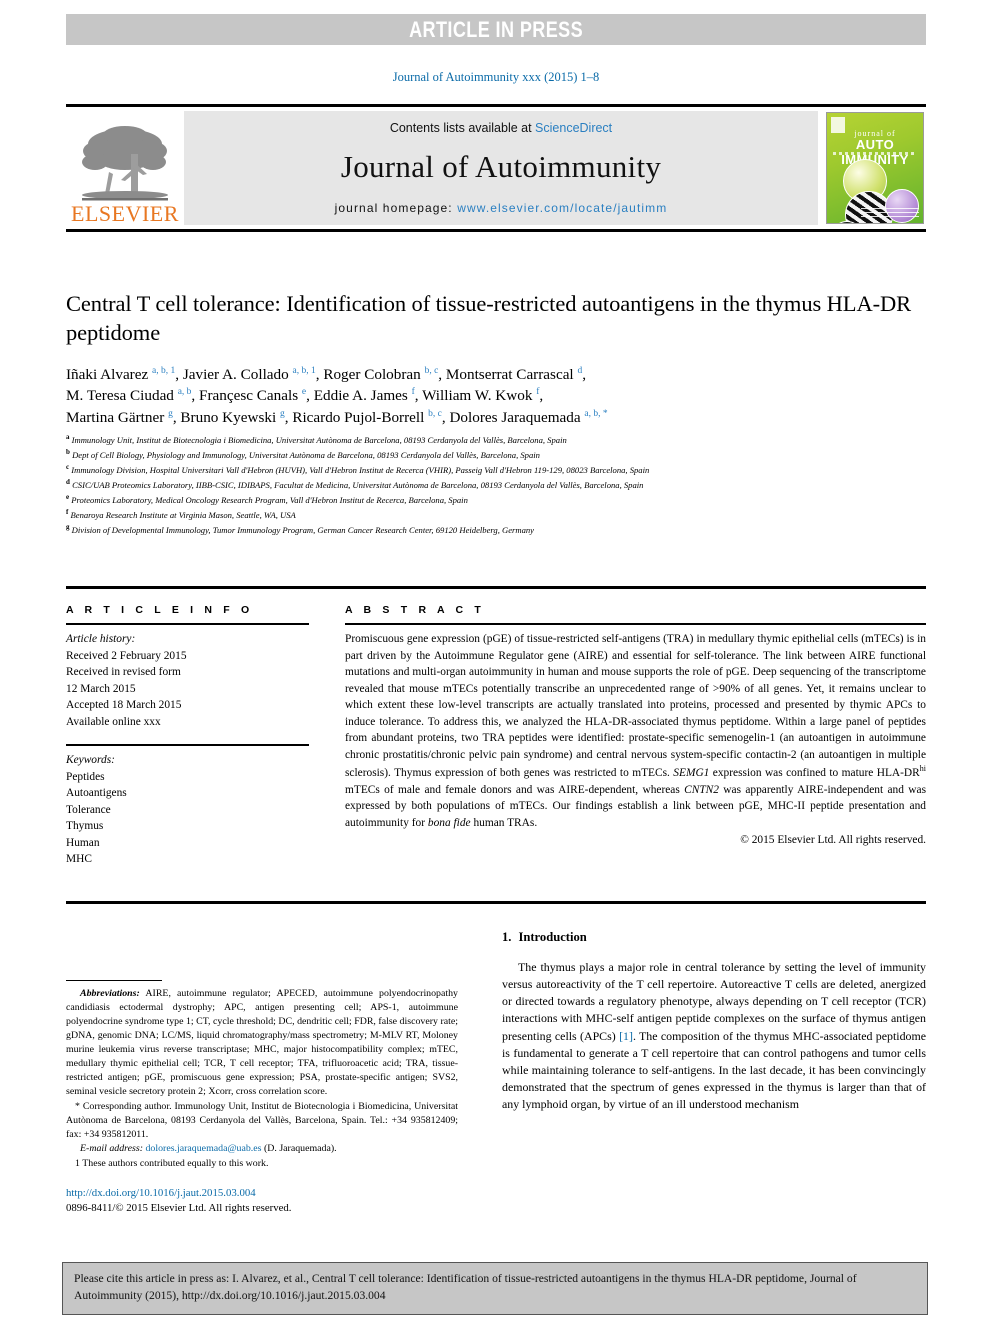  What do you see at coordinates (187, 624) in the screenshot?
I see `article-info-divider` at bounding box center [187, 624].